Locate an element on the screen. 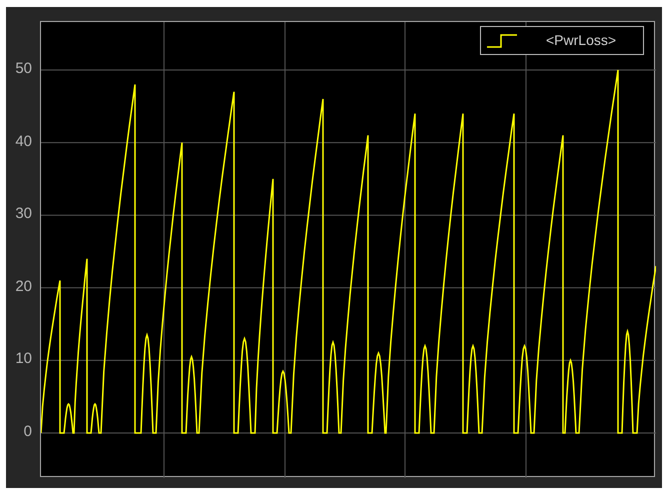  step-line-icon is located at coordinates (502, 40).